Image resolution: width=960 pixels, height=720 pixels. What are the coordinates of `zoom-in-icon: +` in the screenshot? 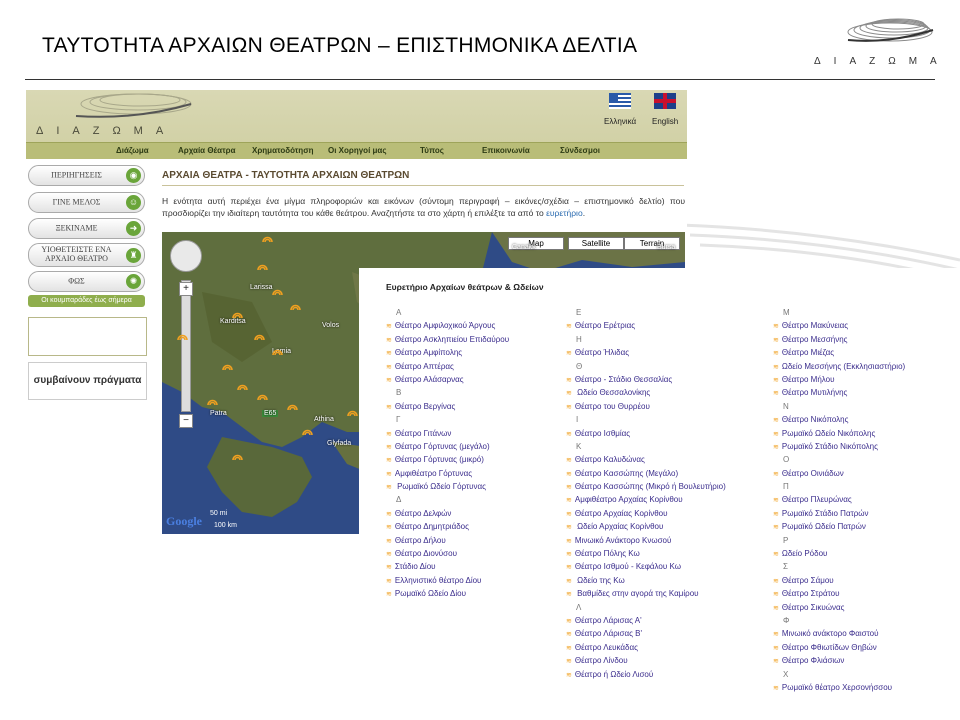 It's located at (186, 289).